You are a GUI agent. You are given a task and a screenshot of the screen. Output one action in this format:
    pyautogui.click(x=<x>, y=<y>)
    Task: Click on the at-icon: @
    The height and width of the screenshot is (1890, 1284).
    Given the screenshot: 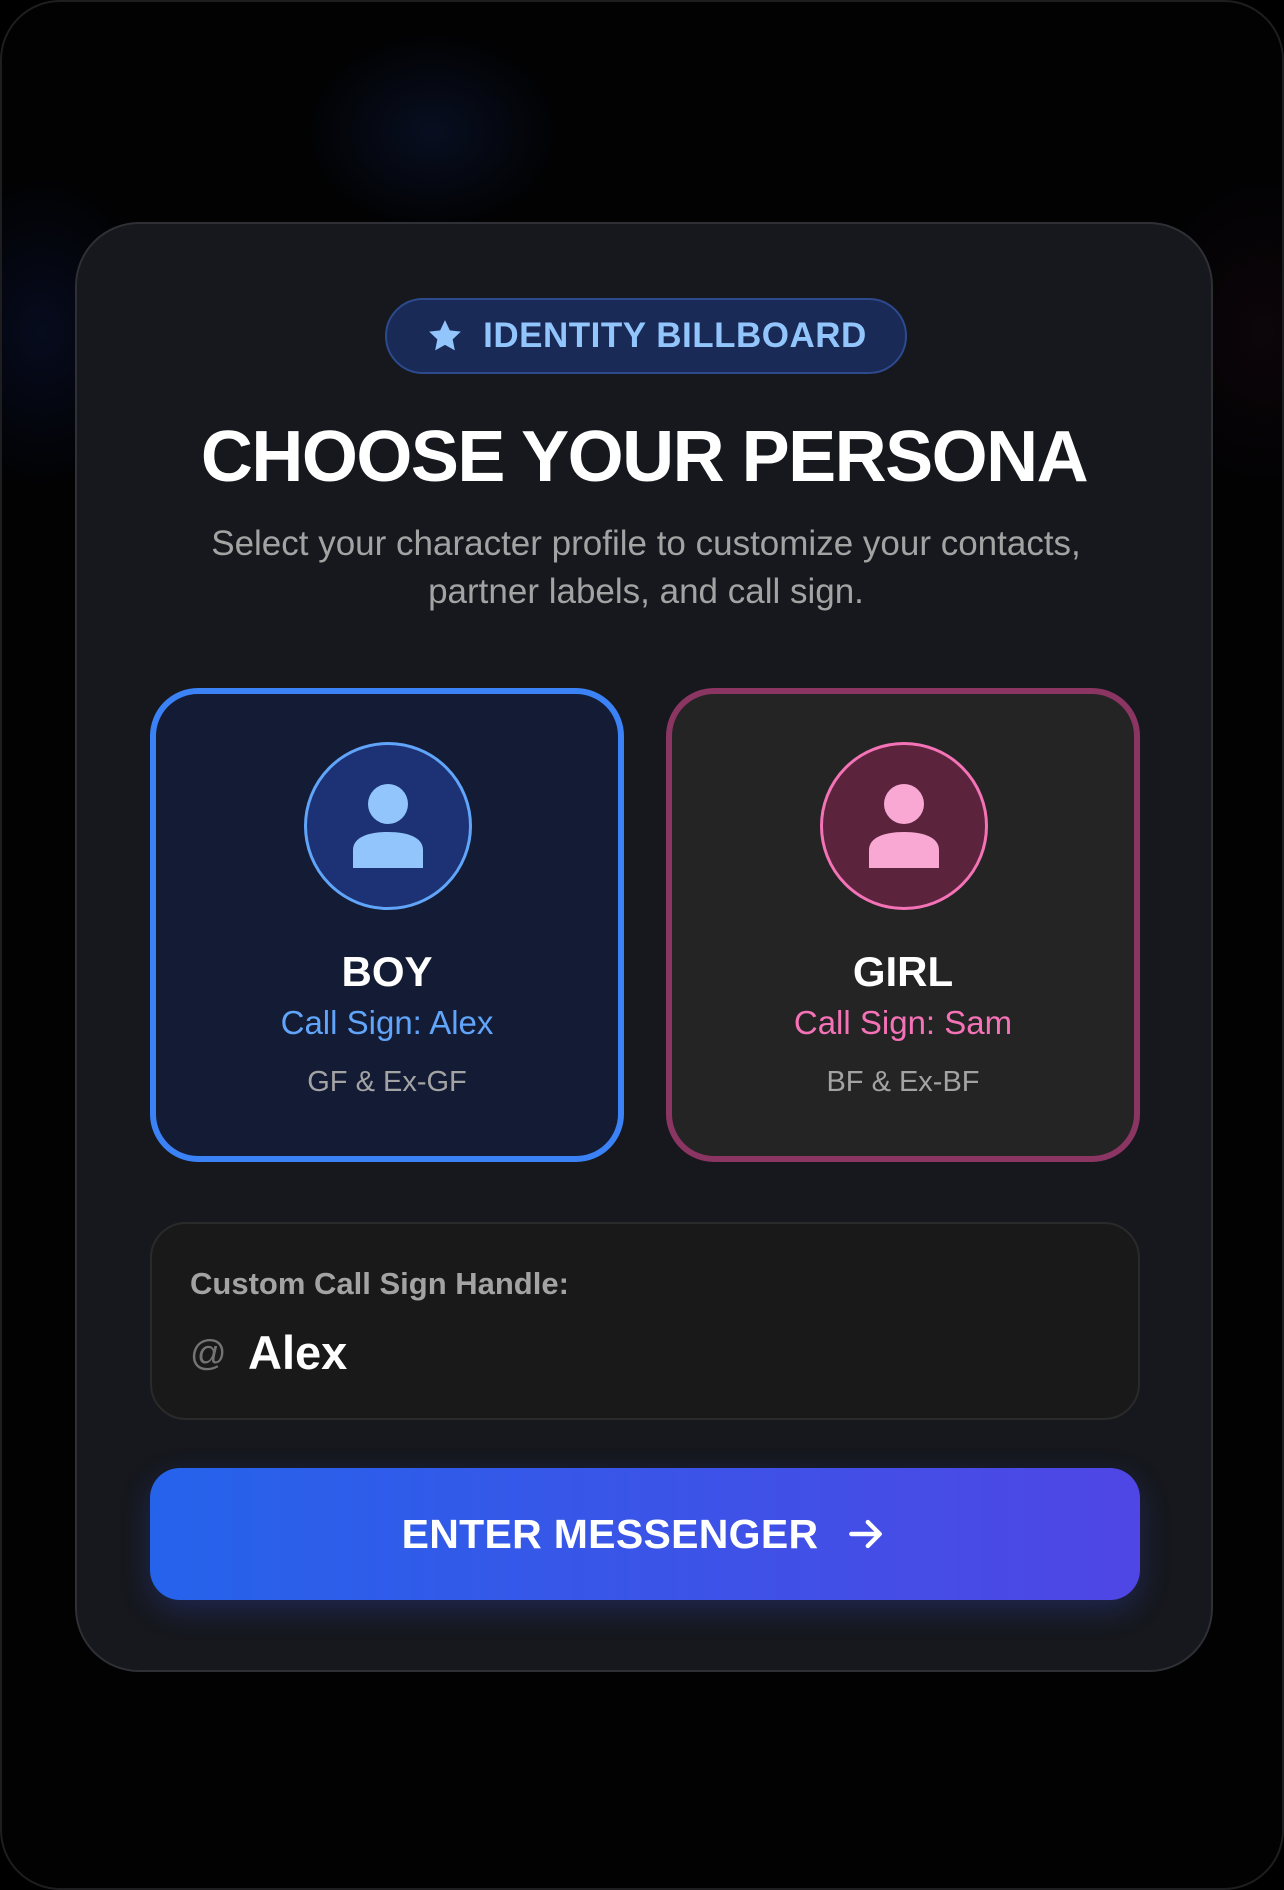 What is the action you would take?
    pyautogui.click(x=208, y=1352)
    